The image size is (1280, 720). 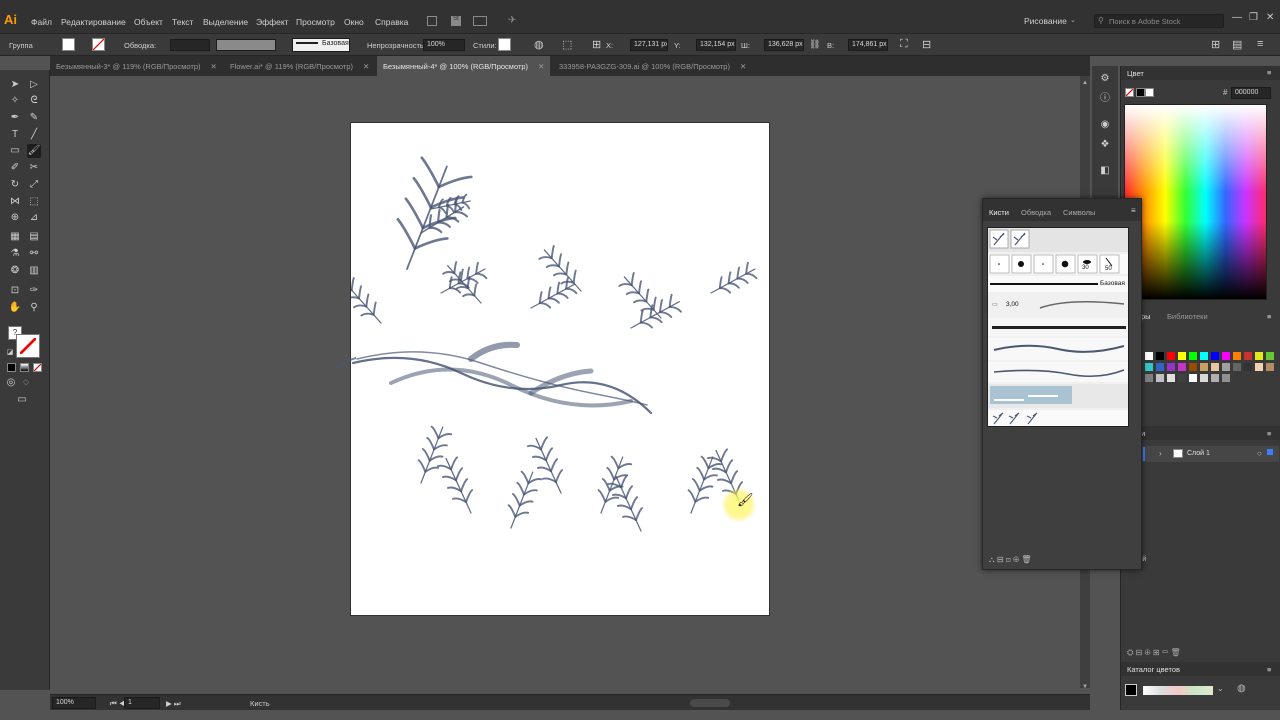 I want to click on menu-object: Объект, so click(x=148, y=22).